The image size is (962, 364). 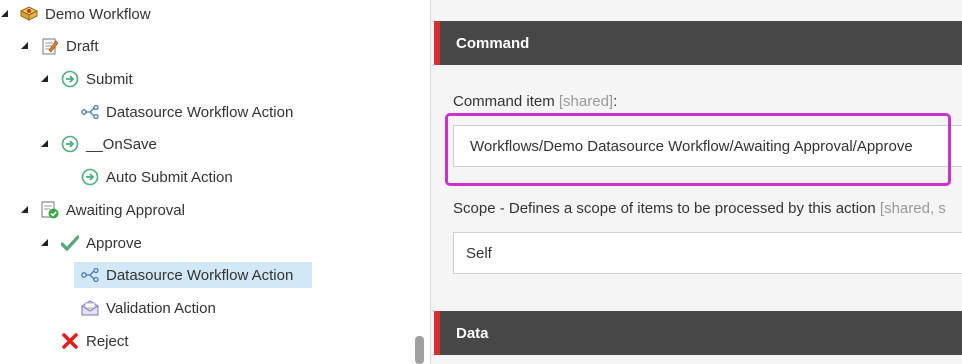 I want to click on tree-item-datasource-action: Datasource Workflow Action, so click(x=187, y=112).